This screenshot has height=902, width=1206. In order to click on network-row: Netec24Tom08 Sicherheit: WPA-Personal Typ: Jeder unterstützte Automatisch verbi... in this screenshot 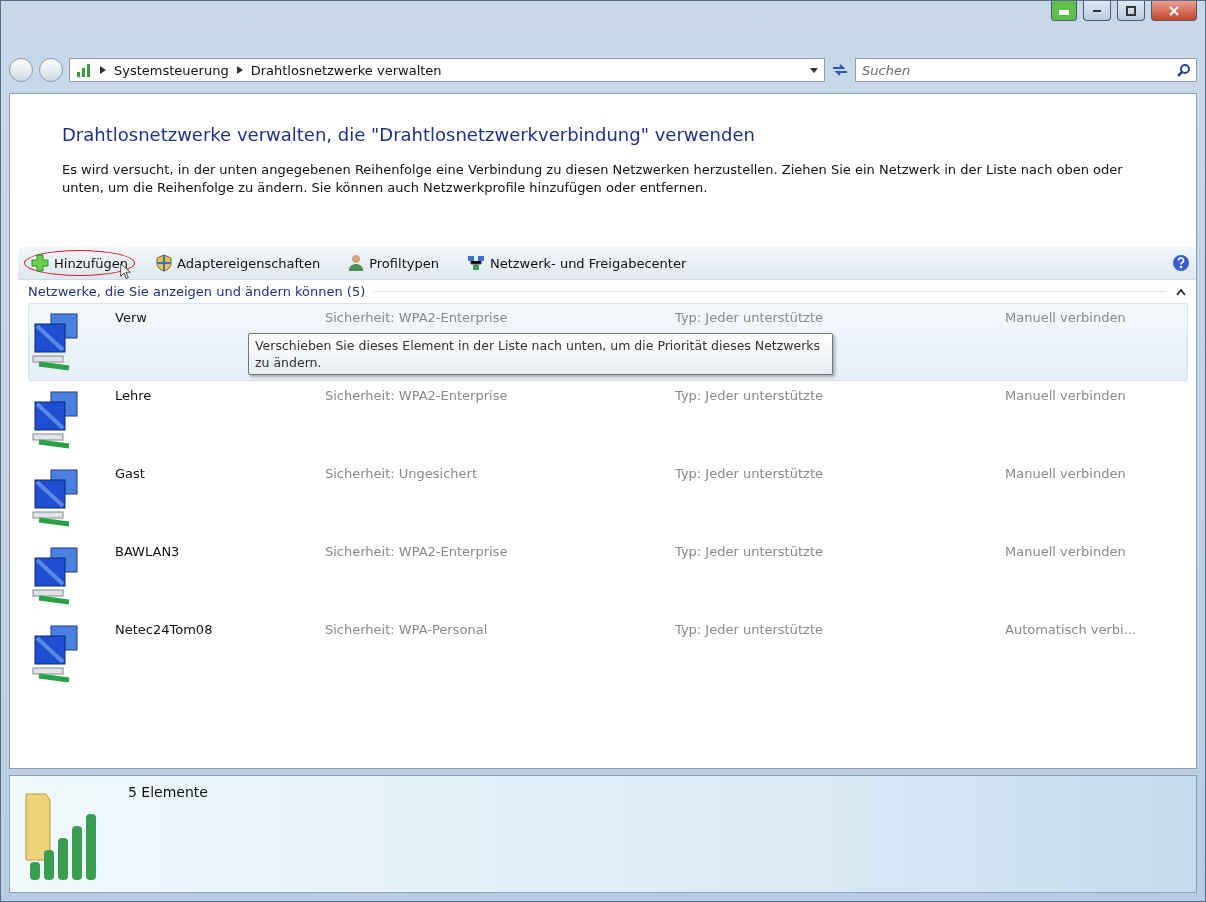, I will do `click(608, 654)`.